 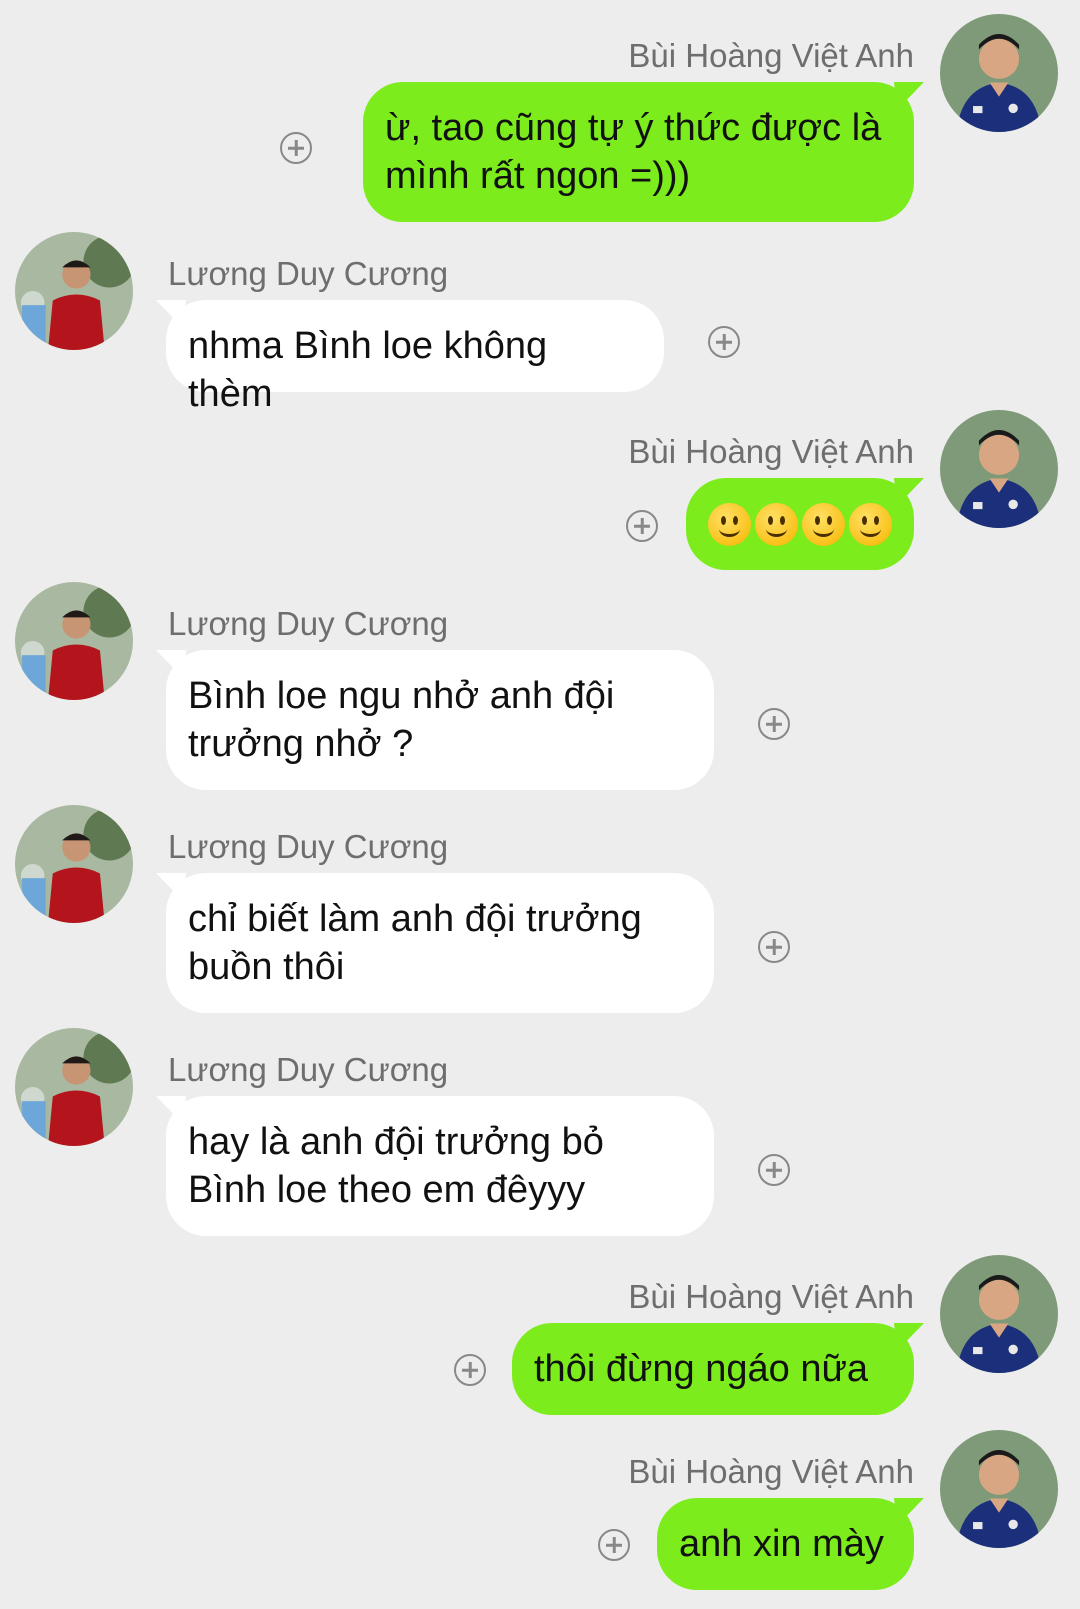 I want to click on message-bubble: thôi đừng ngáo nữa, so click(x=713, y=1369).